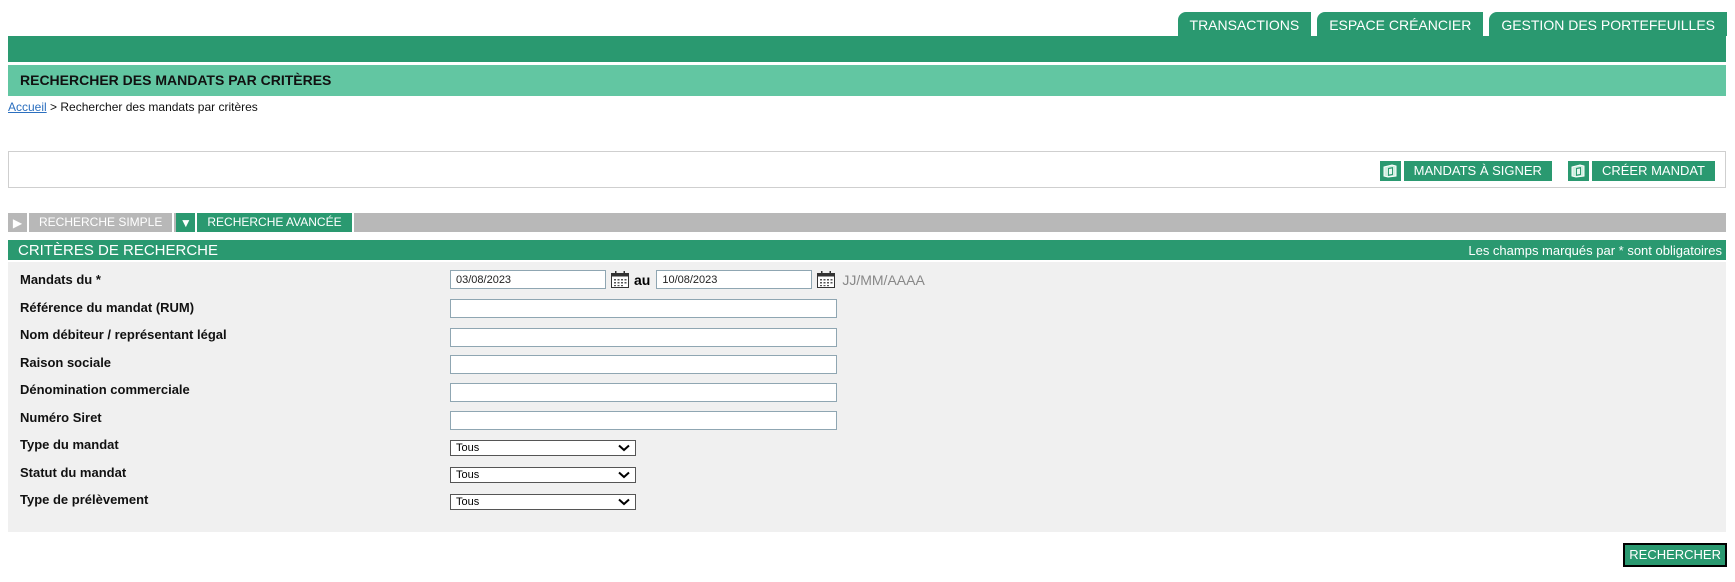  I want to click on search-mode-tabs: ▶ RECHERCHE SIMPLE ▼ RECHERCHE AVANCÉE, so click(867, 222).